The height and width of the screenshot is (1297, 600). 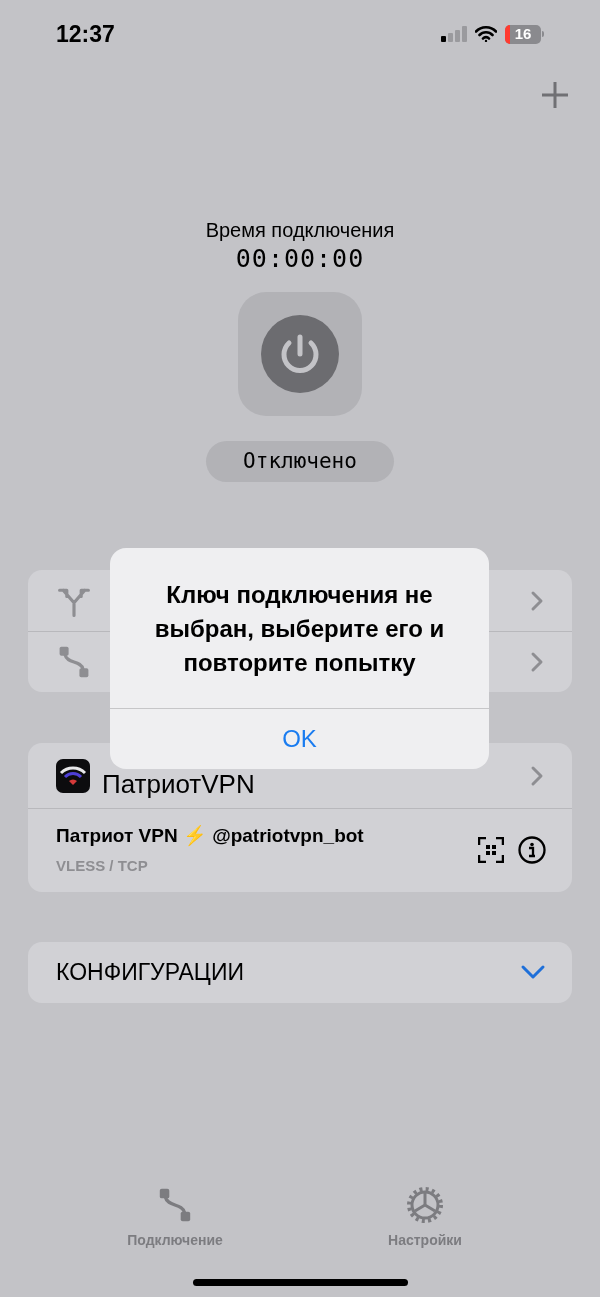 I want to click on config-title: Патриот VPN ⚡ @patriotvpn_bot, so click(x=210, y=836).